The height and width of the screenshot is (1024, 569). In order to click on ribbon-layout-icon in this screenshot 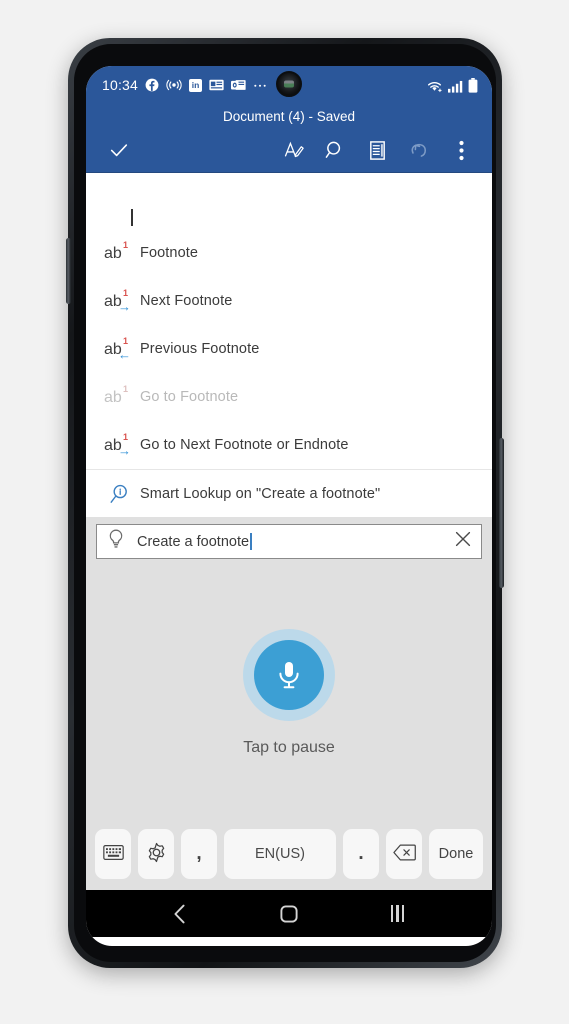, I will do `click(377, 150)`.